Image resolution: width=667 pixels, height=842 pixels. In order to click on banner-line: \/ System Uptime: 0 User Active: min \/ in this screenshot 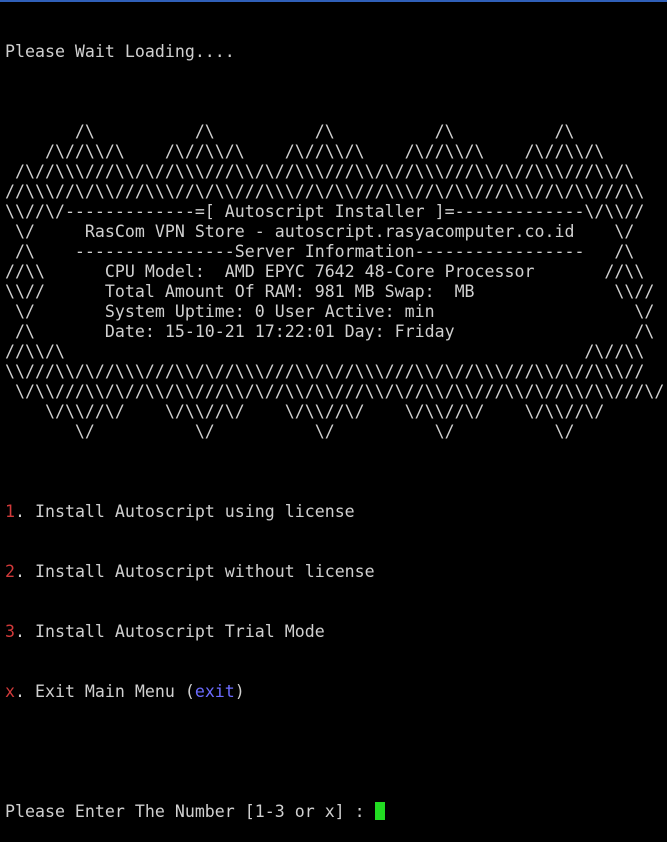, I will do `click(330, 311)`.